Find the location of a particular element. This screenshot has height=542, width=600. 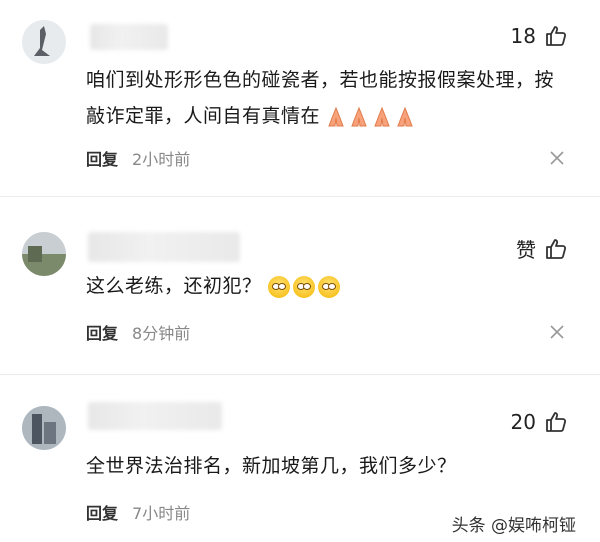

like-button: 20 is located at coordinates (539, 422).